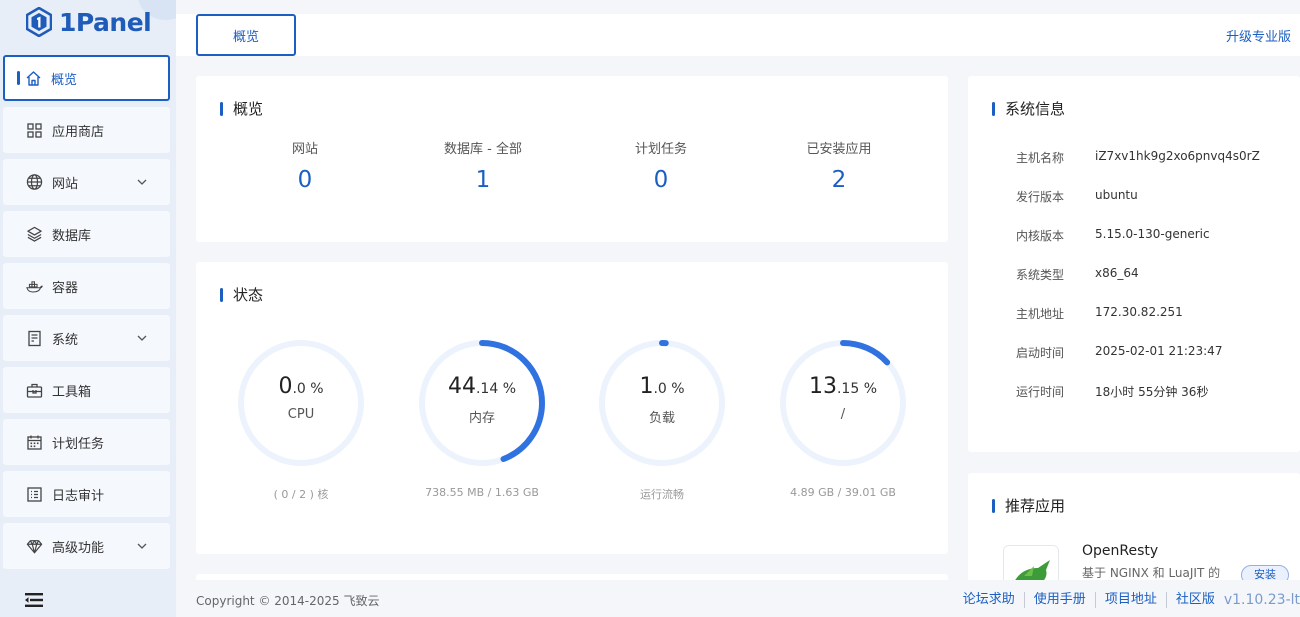  What do you see at coordinates (72, 392) in the screenshot?
I see `sidebar-item-label: 工具箱` at bounding box center [72, 392].